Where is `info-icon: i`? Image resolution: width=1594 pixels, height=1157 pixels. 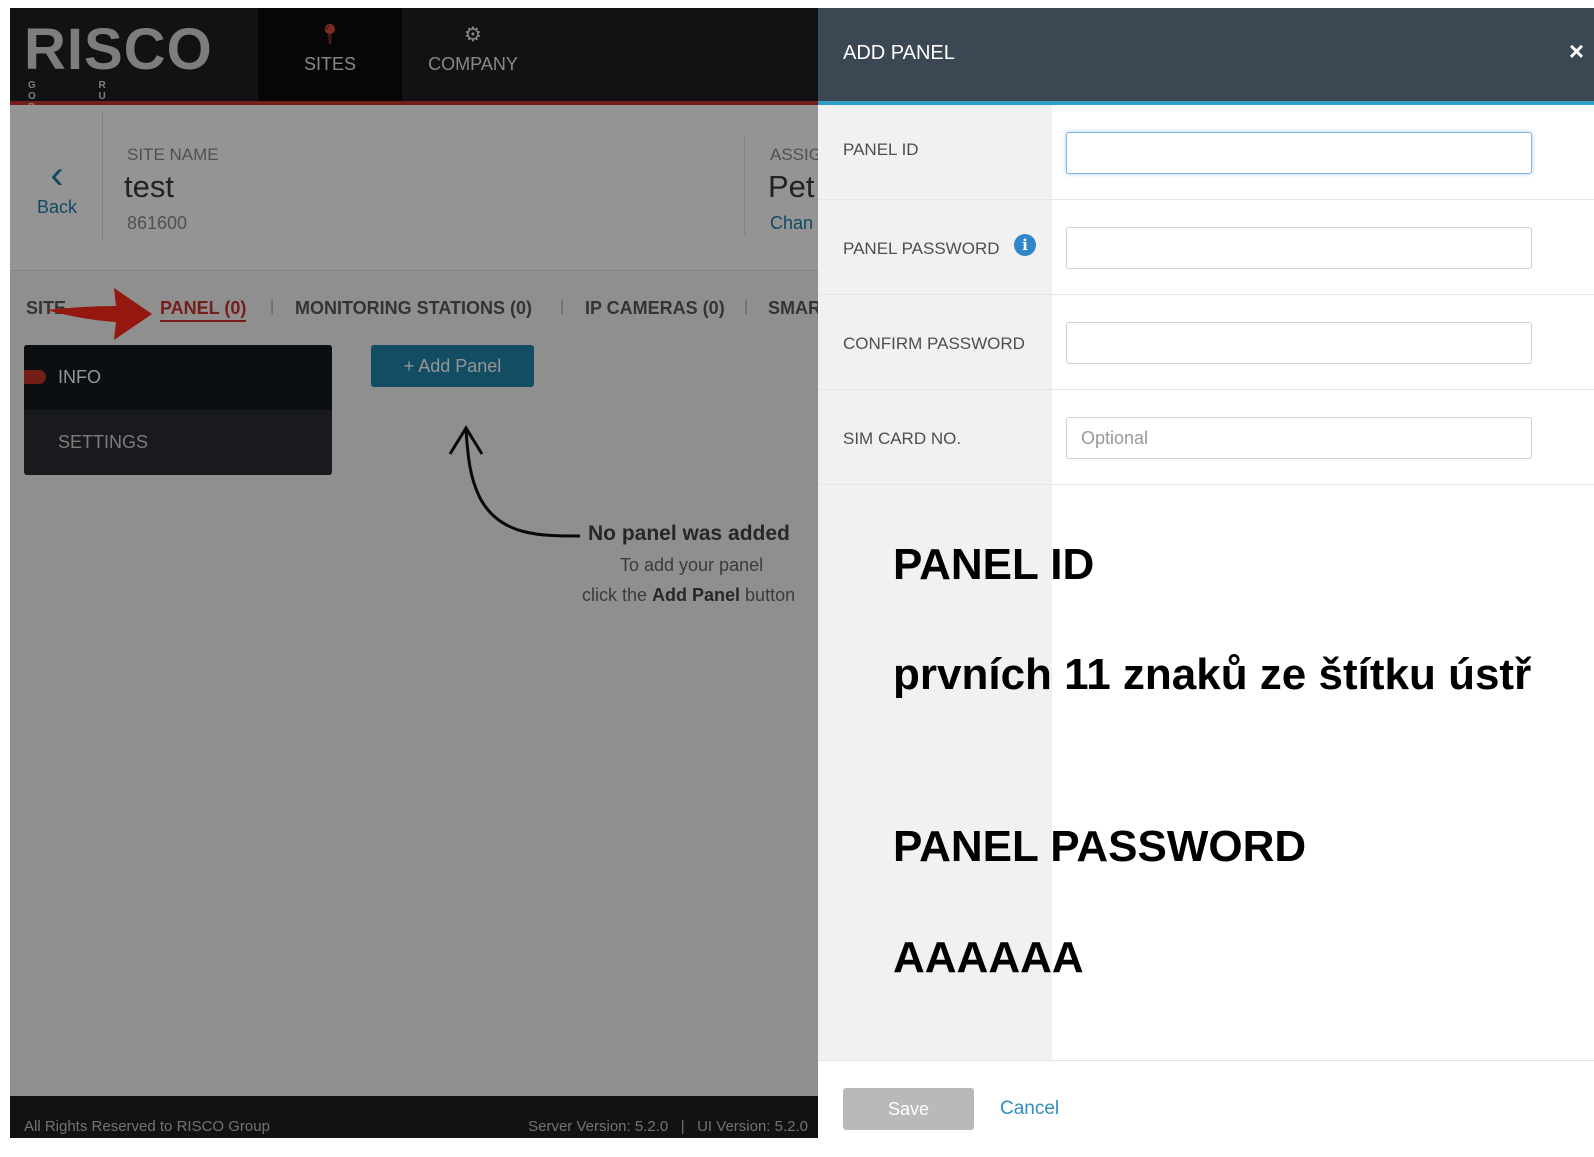
info-icon: i is located at coordinates (1025, 245).